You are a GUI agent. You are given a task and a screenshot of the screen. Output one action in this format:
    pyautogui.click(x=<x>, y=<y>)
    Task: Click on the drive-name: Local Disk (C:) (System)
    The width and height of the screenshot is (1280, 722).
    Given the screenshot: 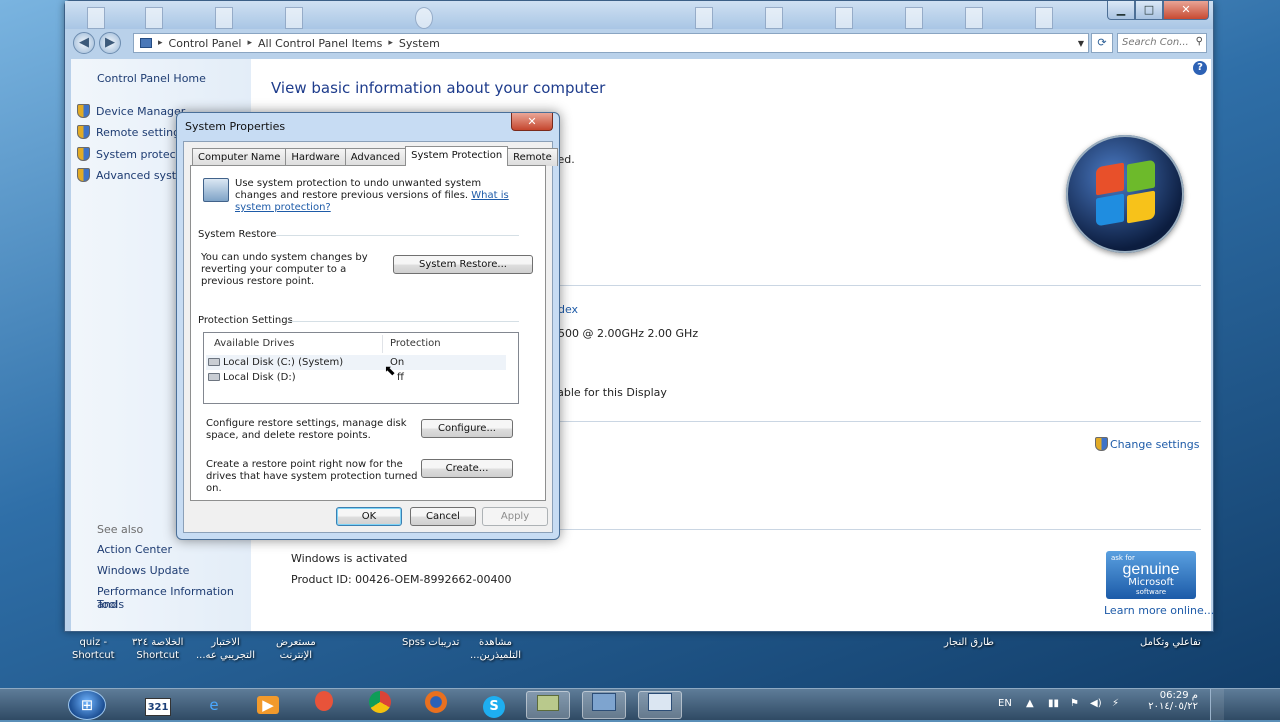 What is the action you would take?
    pyautogui.click(x=283, y=362)
    